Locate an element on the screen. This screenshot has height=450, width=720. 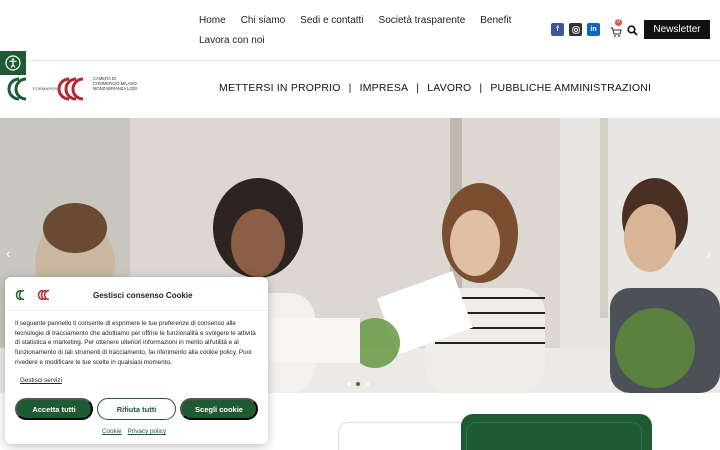
slider-prev-arrow: ‹ is located at coordinates (8, 253).